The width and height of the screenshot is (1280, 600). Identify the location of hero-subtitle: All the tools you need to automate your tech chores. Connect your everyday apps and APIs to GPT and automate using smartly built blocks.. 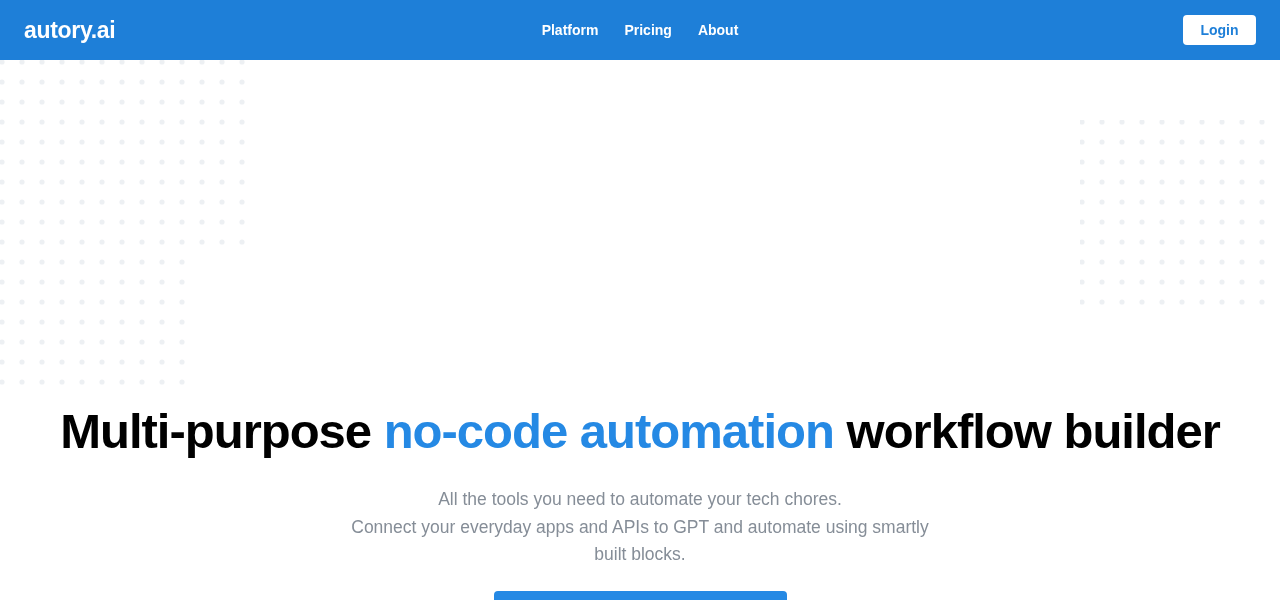
(640, 527).